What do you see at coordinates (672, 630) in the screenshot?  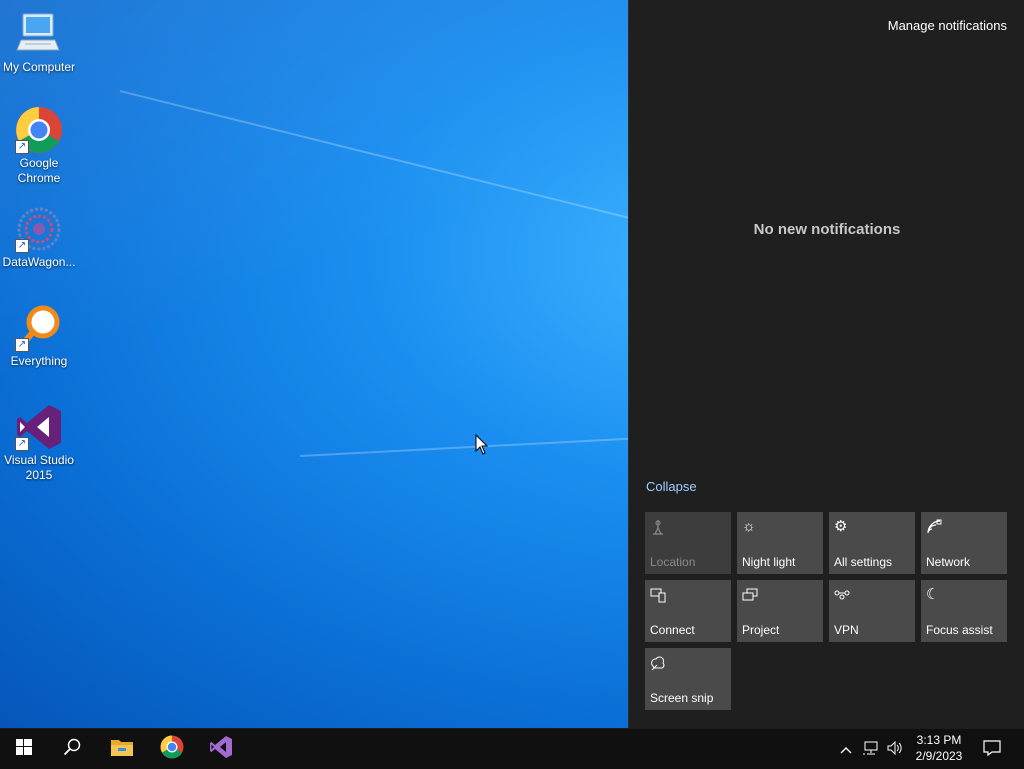 I see `quick-action-label: Connect` at bounding box center [672, 630].